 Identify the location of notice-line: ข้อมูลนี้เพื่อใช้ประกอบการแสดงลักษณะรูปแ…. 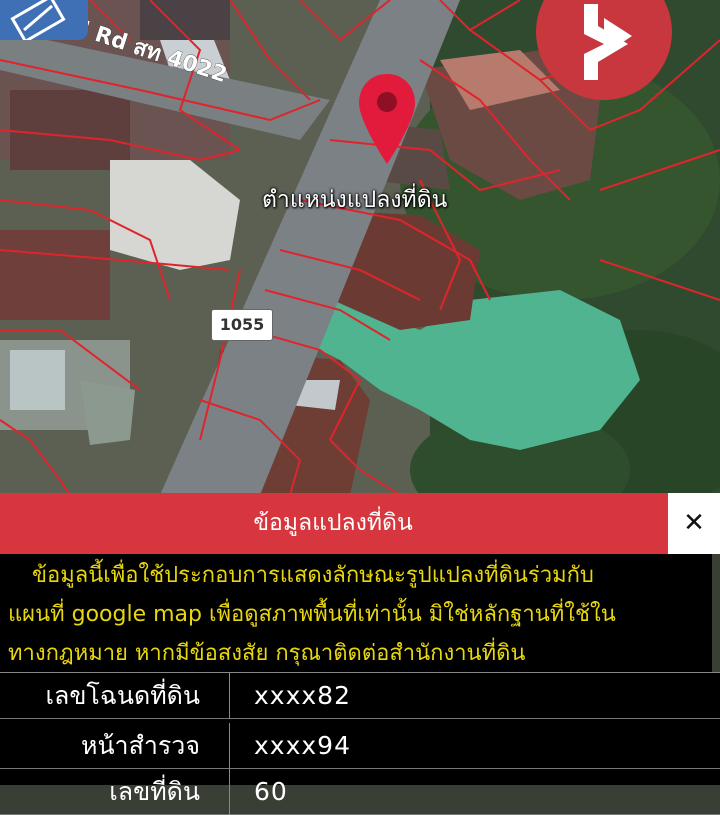
(313, 575).